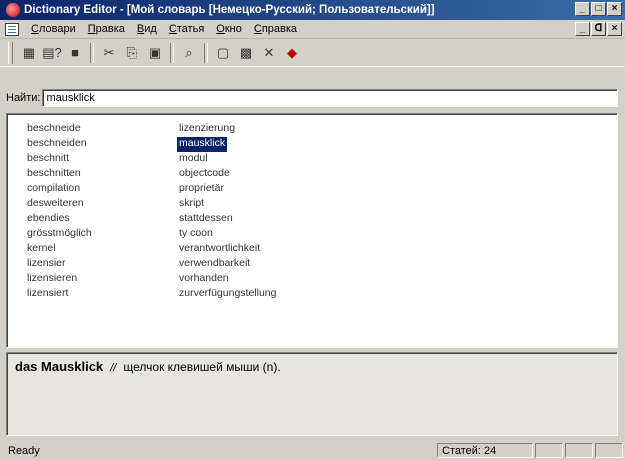  Describe the element at coordinates (582, 9) in the screenshot. I see `minimize-button: _` at that location.